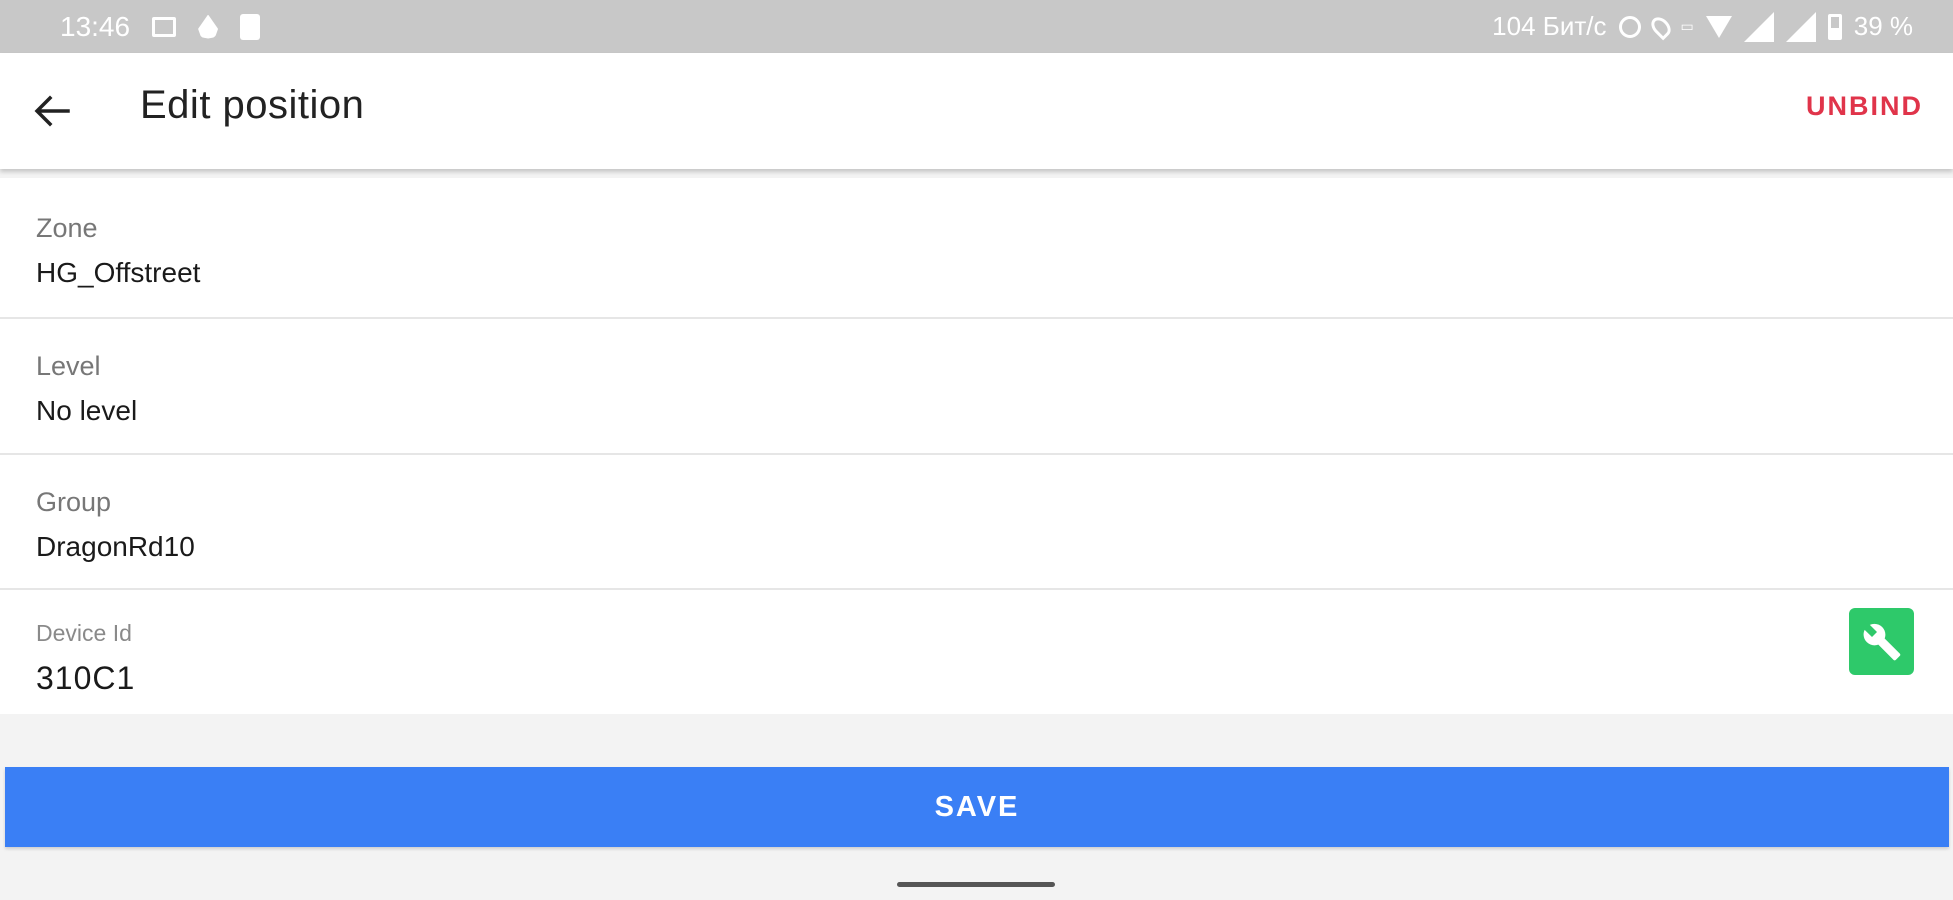 The image size is (1953, 900). Describe the element at coordinates (977, 807) in the screenshot. I see `save-button: SAVE` at that location.